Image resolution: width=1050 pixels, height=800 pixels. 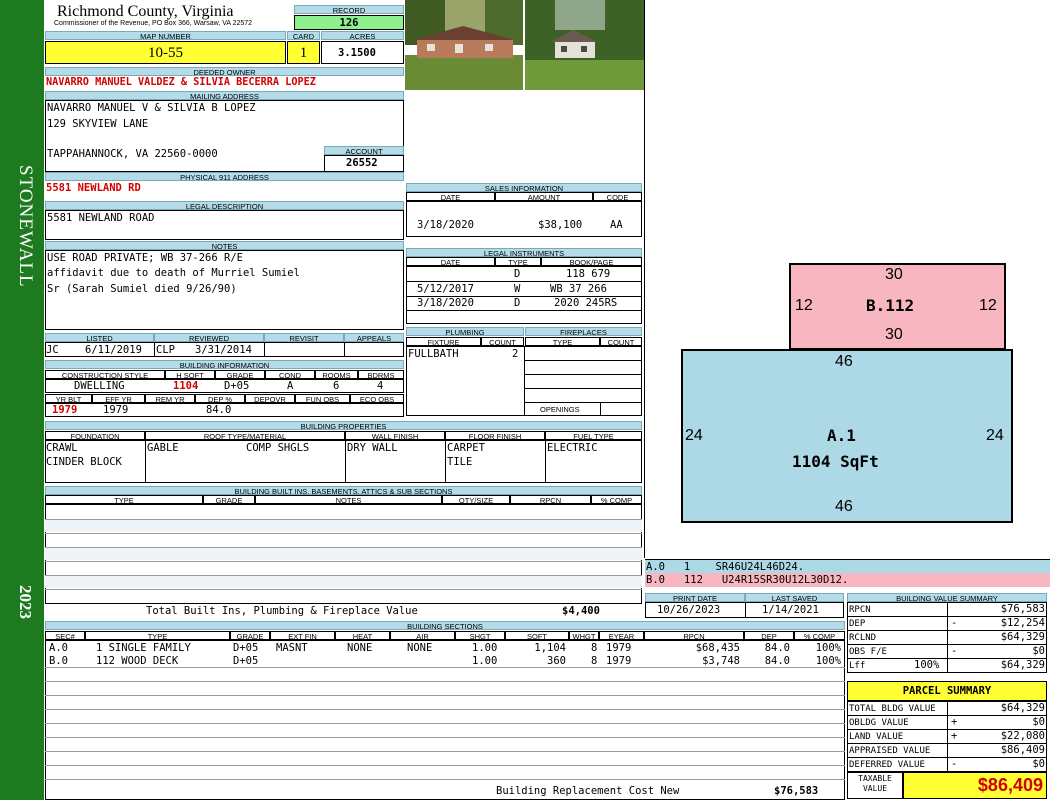 What do you see at coordinates (524, 187) in the screenshot?
I see `sales-title: SALES INFORMATION` at bounding box center [524, 187].